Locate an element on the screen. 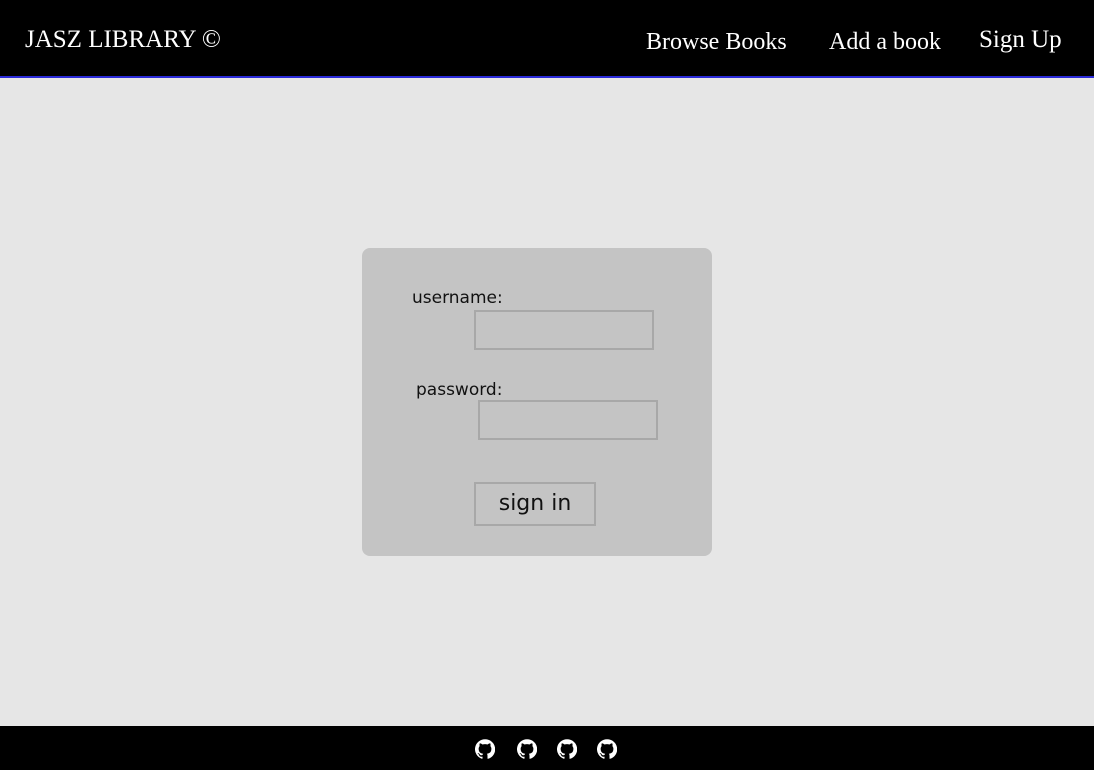 This screenshot has height=770, width=1094. login-form: username: password: sign in is located at coordinates (537, 402).